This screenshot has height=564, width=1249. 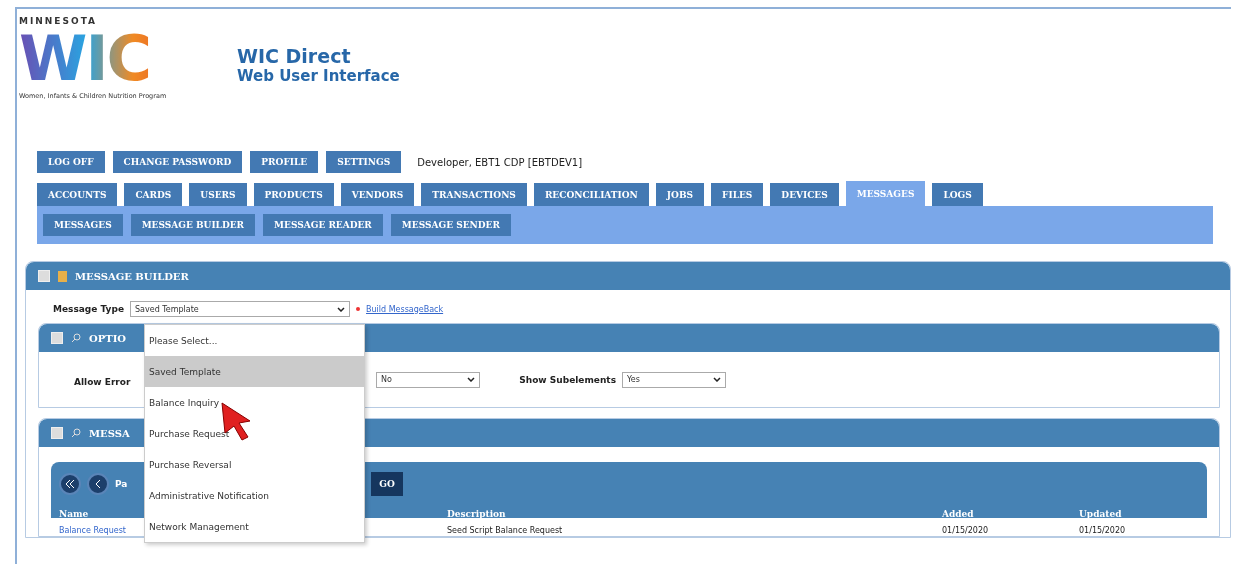 What do you see at coordinates (364, 162) in the screenshot?
I see `top-button: SETTINGS` at bounding box center [364, 162].